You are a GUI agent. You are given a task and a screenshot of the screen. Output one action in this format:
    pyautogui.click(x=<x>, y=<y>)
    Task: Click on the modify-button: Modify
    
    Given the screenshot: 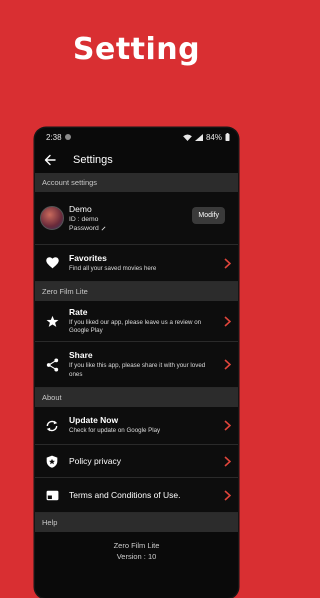 What is the action you would take?
    pyautogui.click(x=208, y=215)
    